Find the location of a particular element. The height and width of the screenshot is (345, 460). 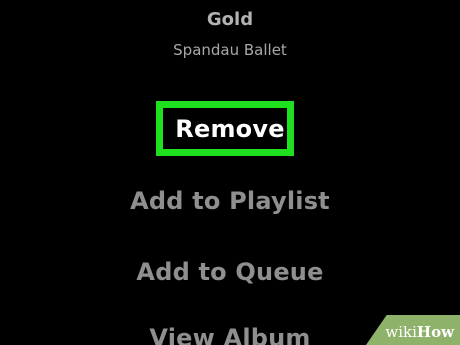

menu-item-remove-label: Remove is located at coordinates (230, 129).